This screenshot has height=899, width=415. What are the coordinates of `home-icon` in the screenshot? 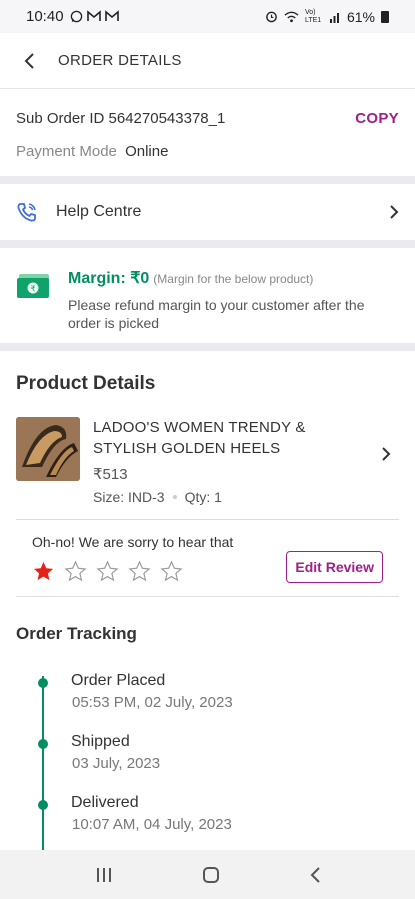 It's located at (211, 875).